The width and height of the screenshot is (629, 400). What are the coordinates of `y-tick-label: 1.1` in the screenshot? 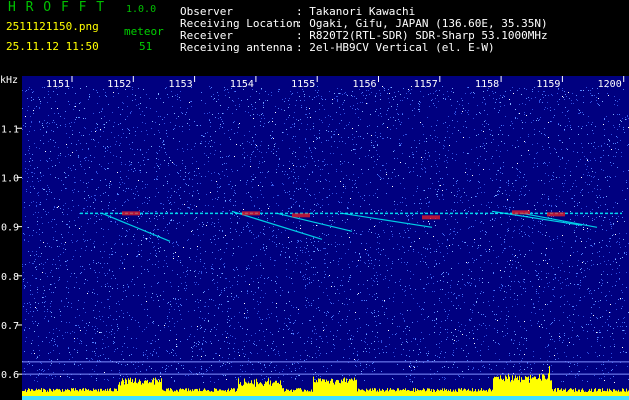 It's located at (10, 129).